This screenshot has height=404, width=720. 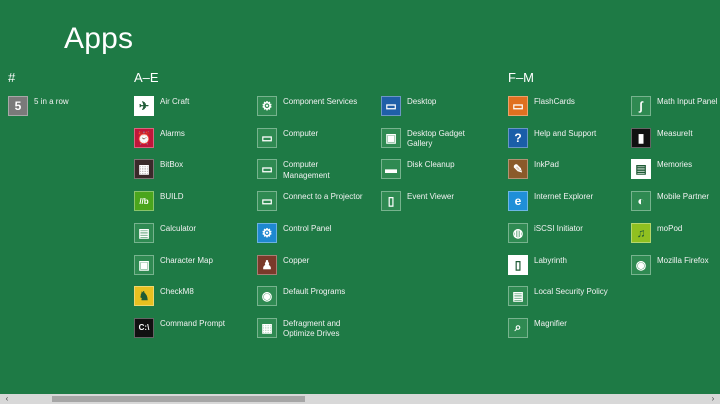 I want to click on app-label: Alarms, so click(x=172, y=133).